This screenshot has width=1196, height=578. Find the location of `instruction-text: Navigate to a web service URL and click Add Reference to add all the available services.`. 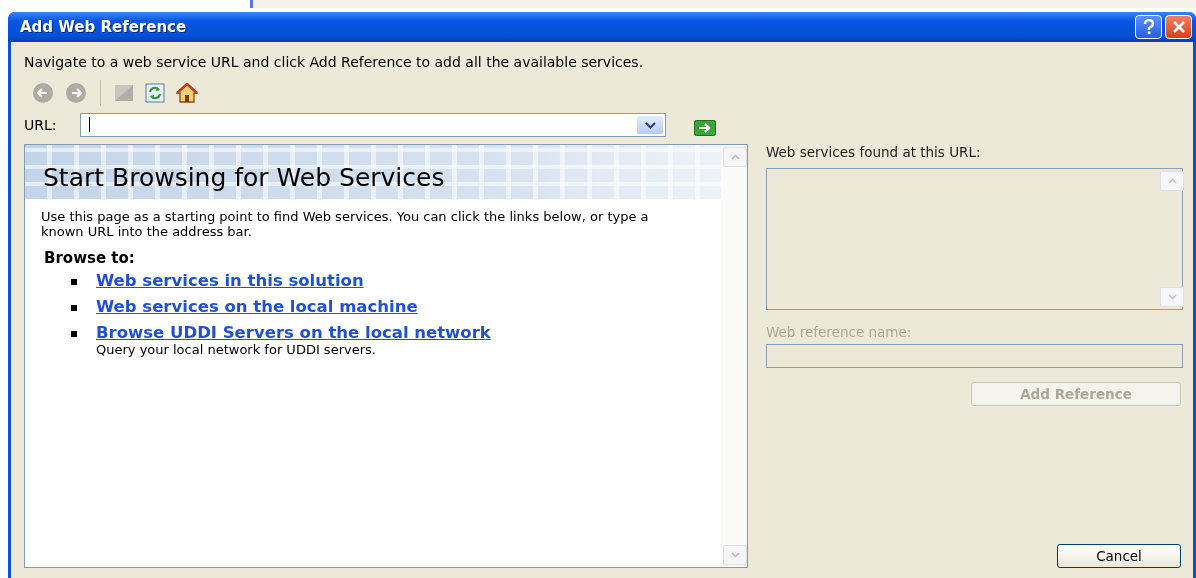

instruction-text: Navigate to a web service URL and click Add Reference to add all the available services. is located at coordinates (334, 62).